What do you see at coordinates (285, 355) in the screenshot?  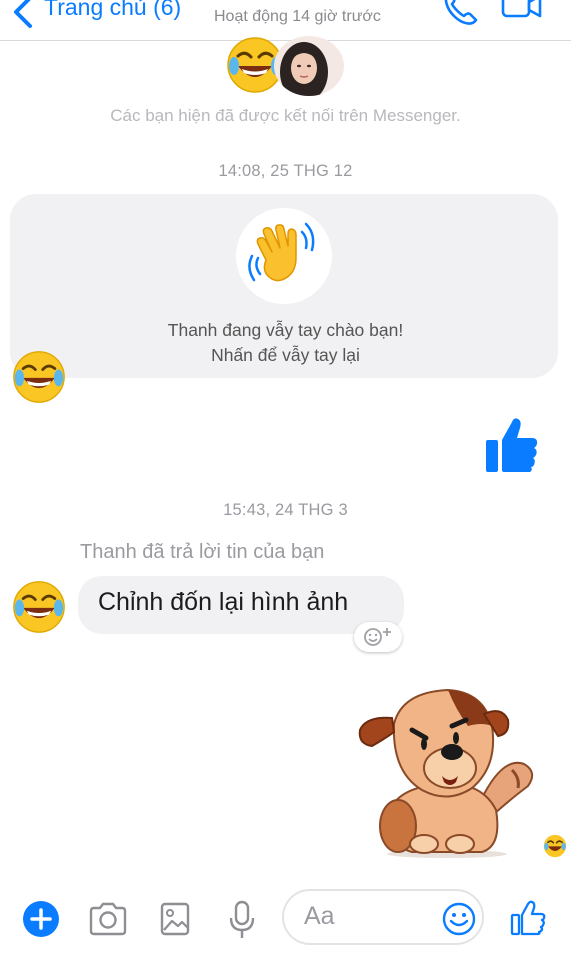 I see `wave-card-subtitle: Nhấn để vẫy tay lại` at bounding box center [285, 355].